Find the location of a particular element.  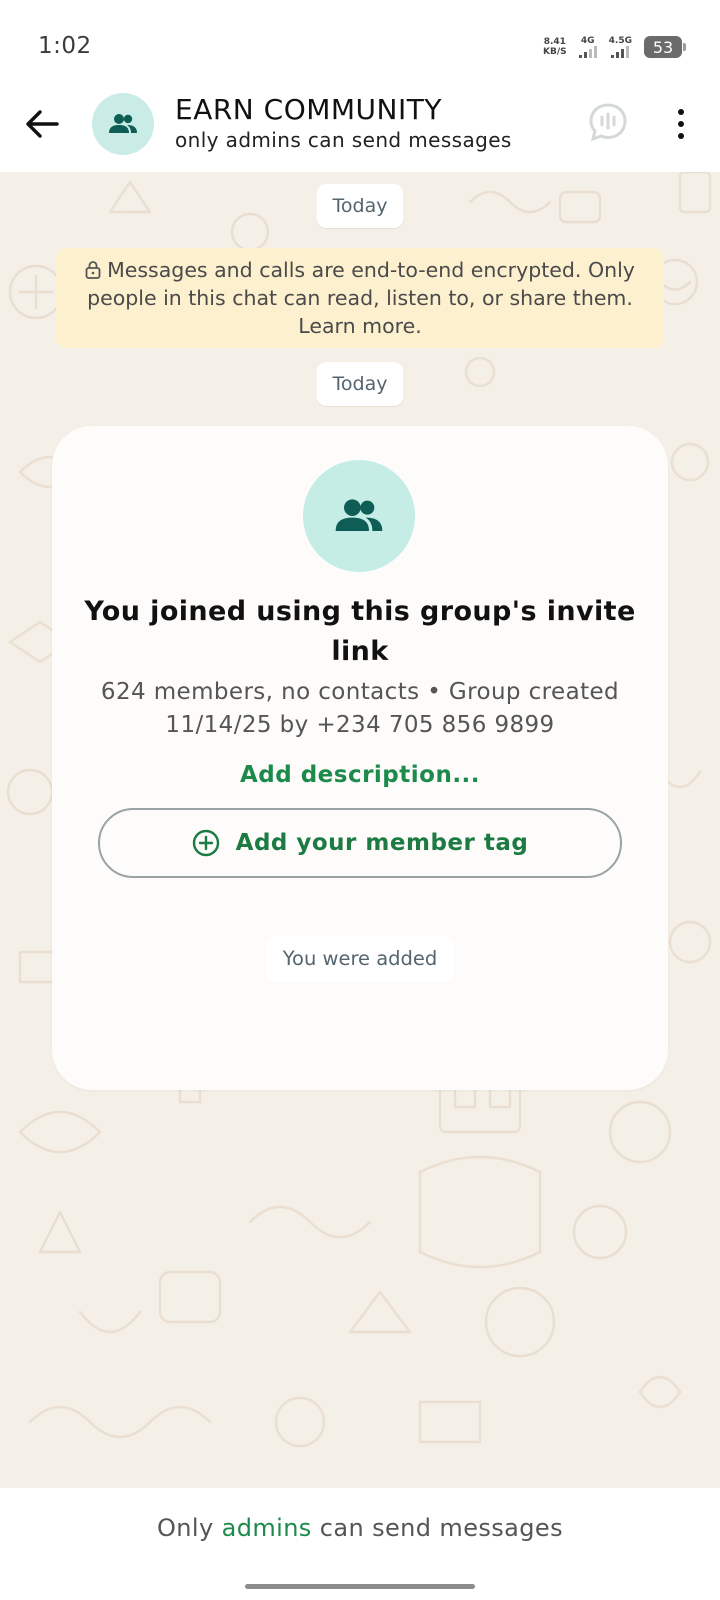

group-avatar is located at coordinates (123, 124).